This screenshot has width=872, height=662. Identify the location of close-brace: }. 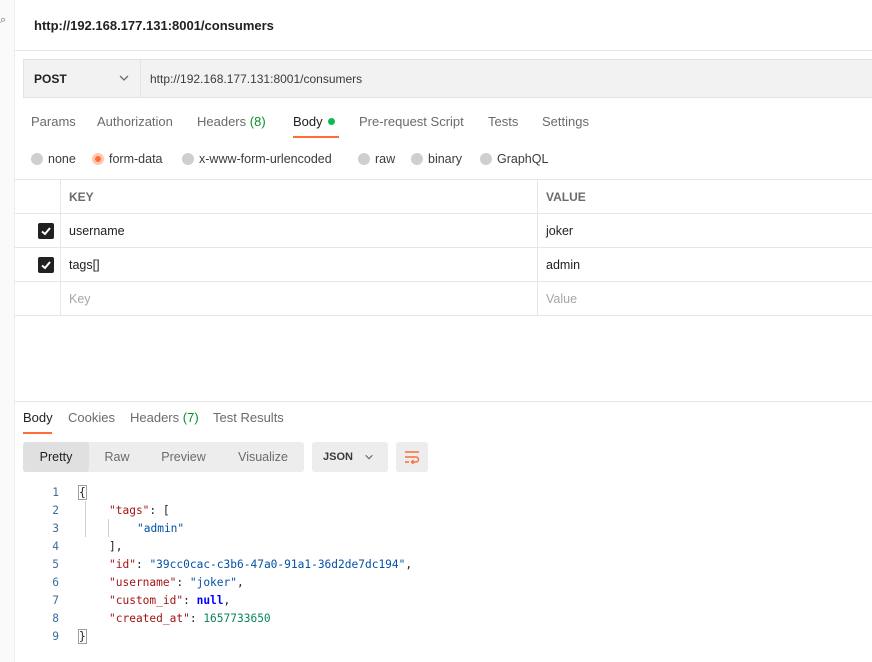
(82, 636).